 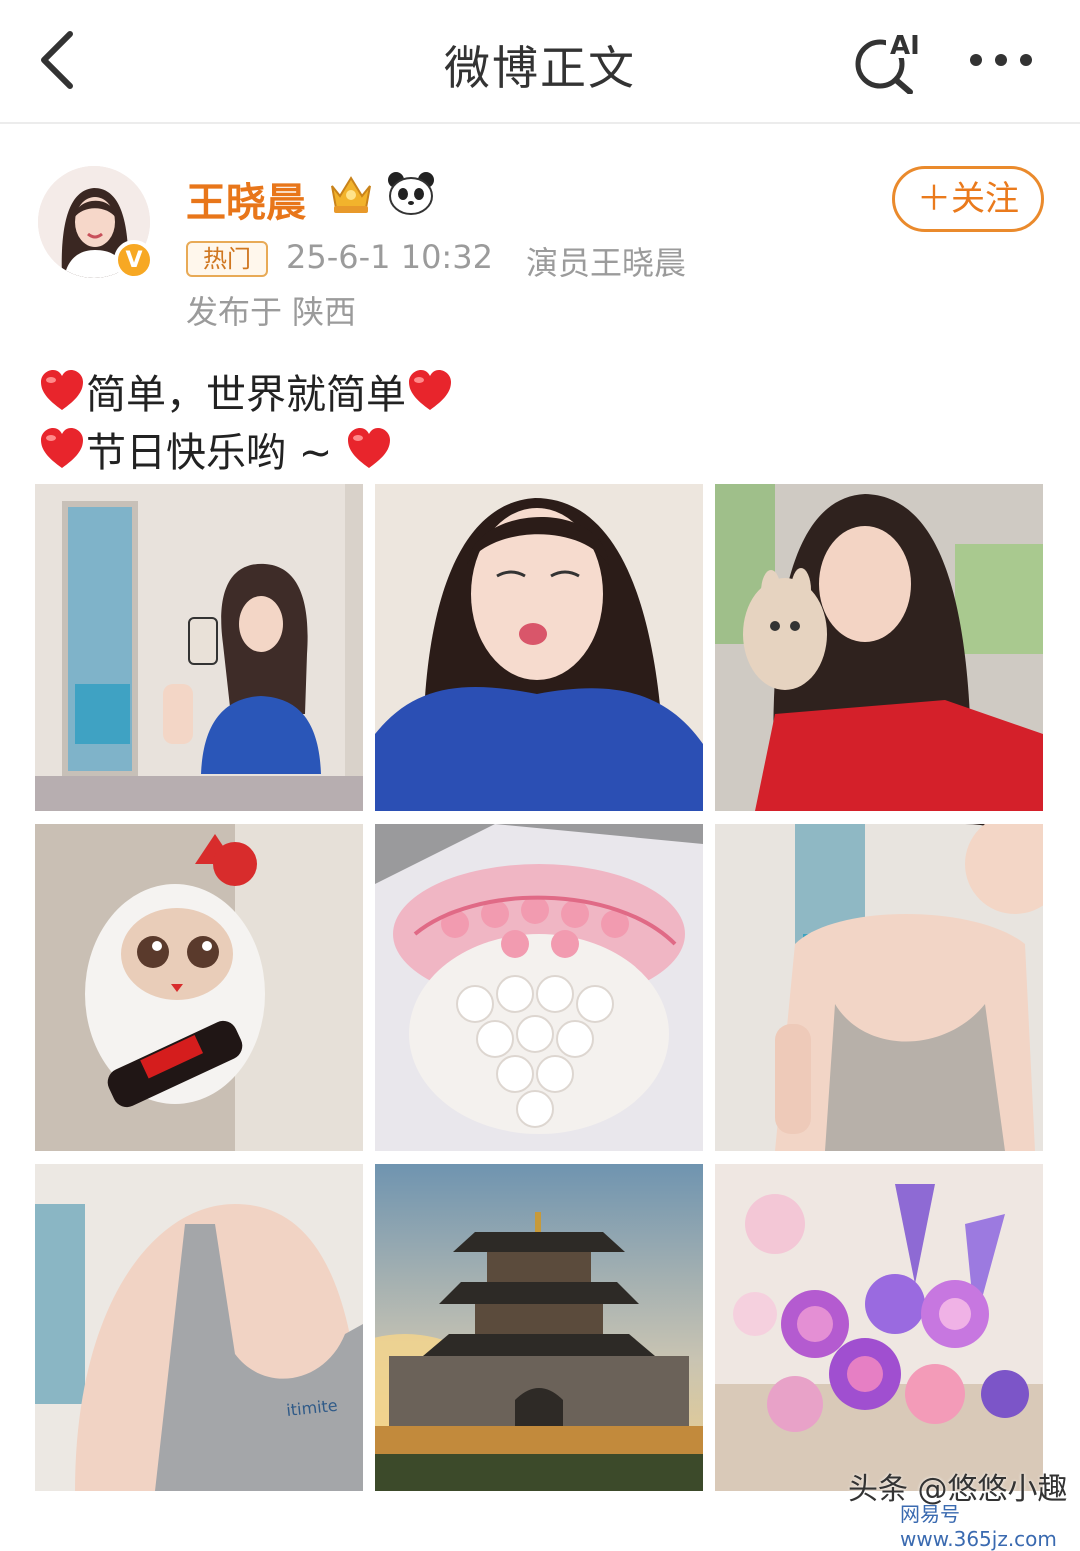 What do you see at coordinates (271, 312) in the screenshot?
I see `post-location: 发布于 陕西` at bounding box center [271, 312].